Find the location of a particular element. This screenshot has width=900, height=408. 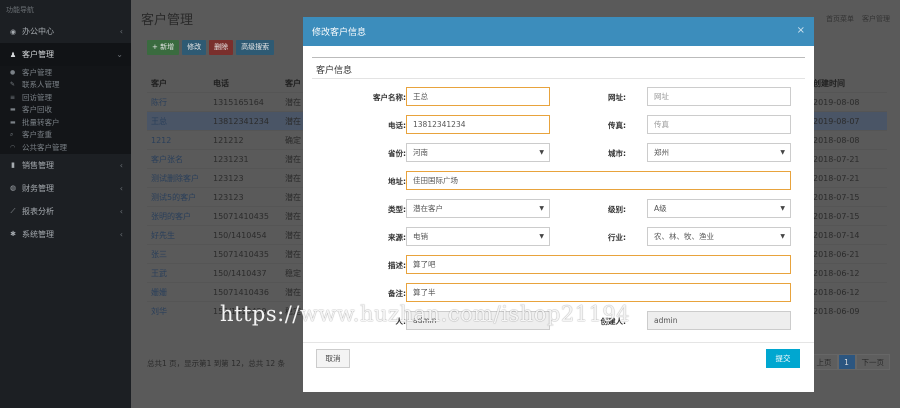

cancel-button: 取消 is located at coordinates (333, 358).